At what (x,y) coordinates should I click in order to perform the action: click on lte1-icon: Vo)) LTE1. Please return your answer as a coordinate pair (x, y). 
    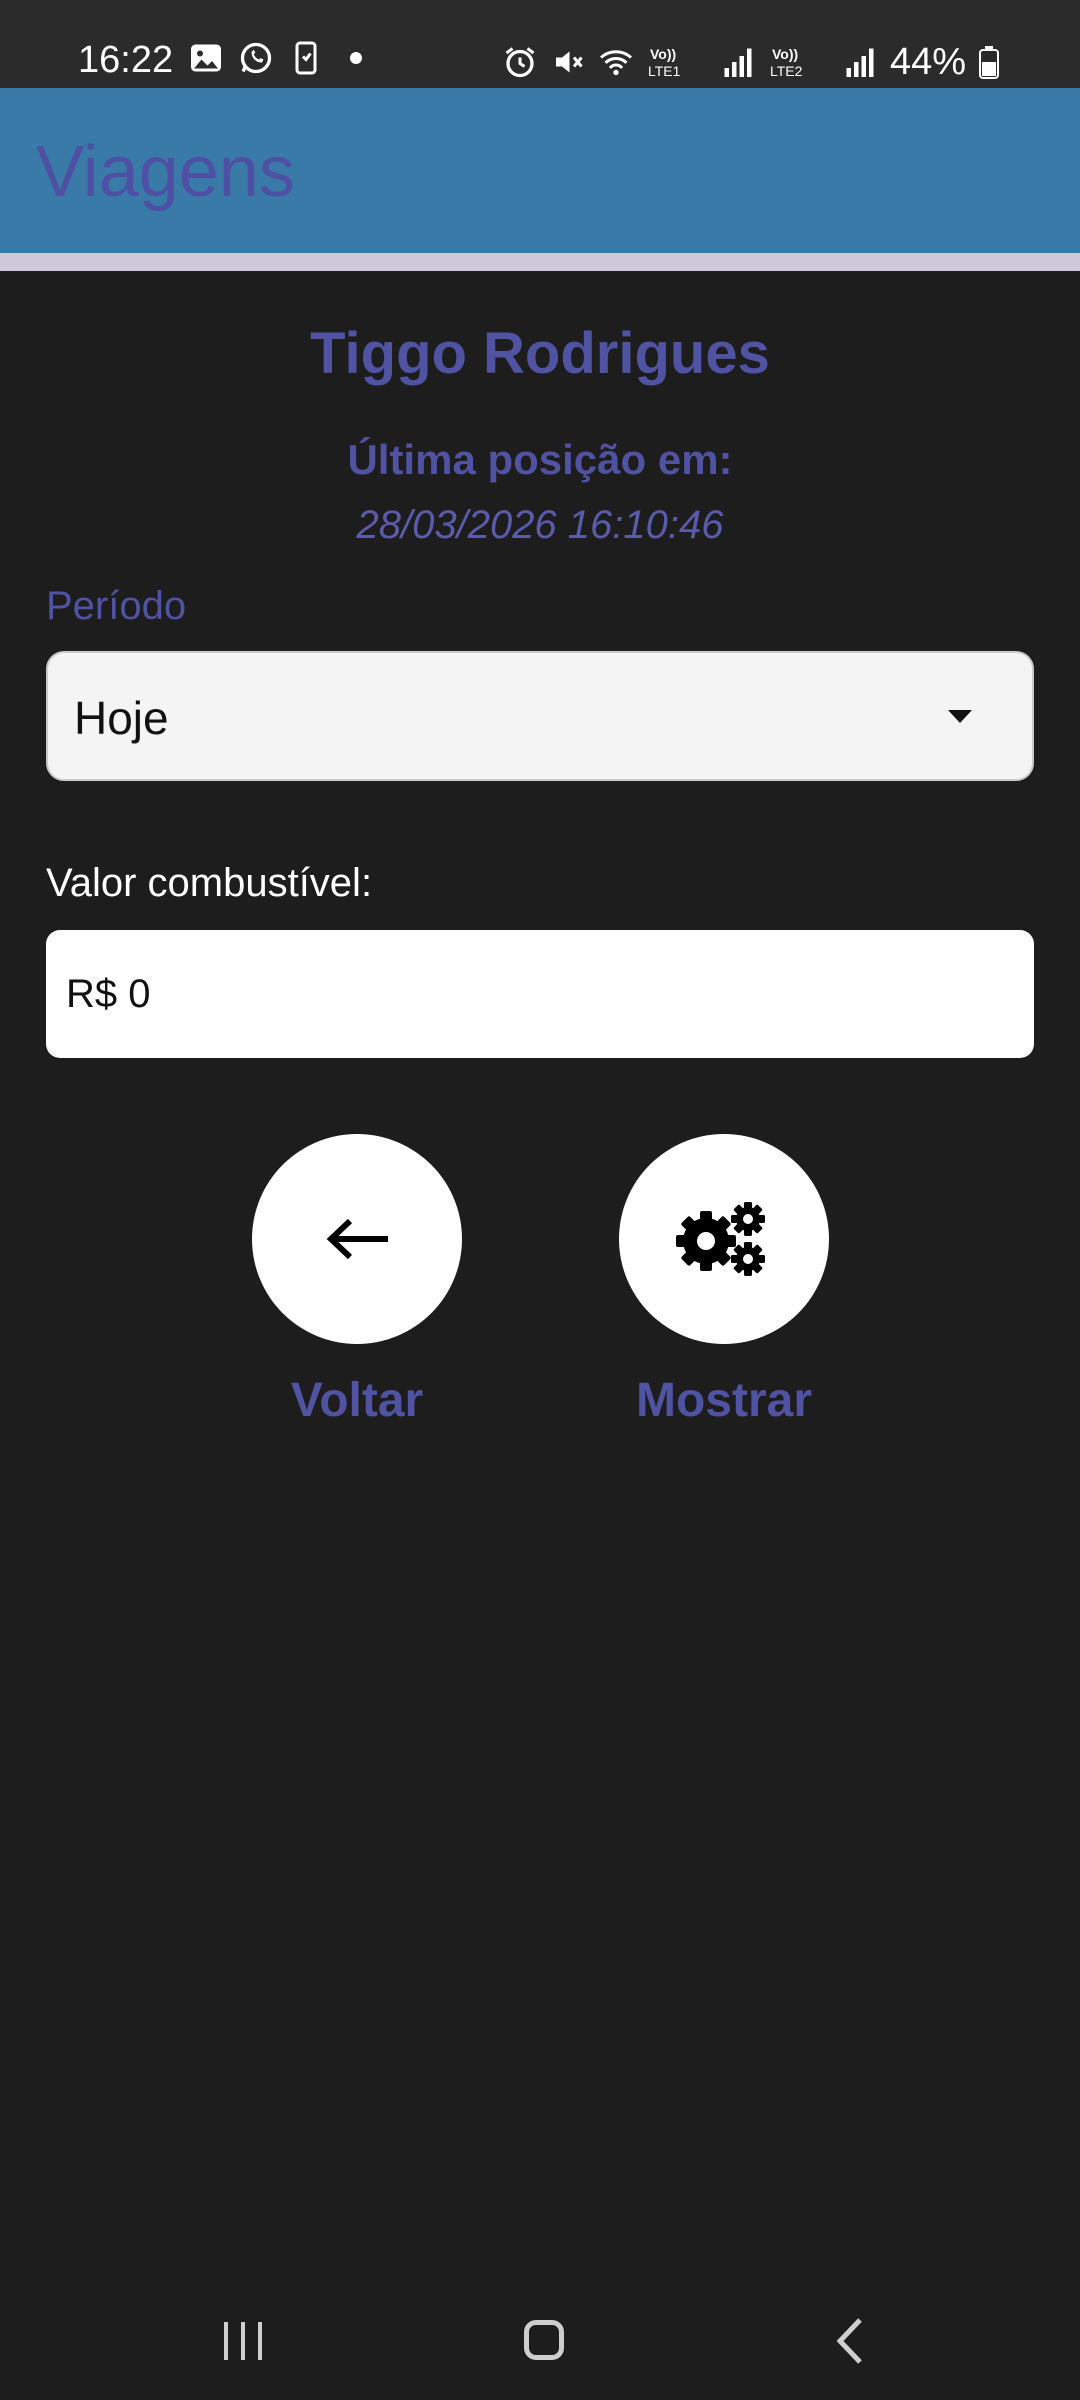
    Looking at the image, I should click on (664, 62).